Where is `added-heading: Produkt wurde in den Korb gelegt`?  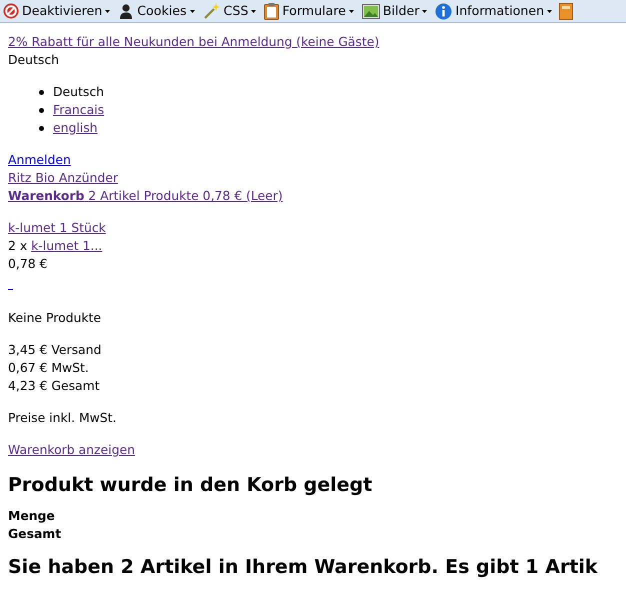
added-heading: Produkt wurde in den Korb gelegt is located at coordinates (190, 485).